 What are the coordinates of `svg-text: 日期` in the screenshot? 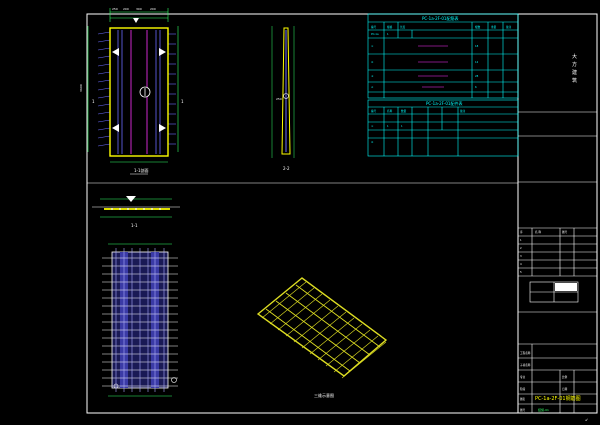 It's located at (565, 389).